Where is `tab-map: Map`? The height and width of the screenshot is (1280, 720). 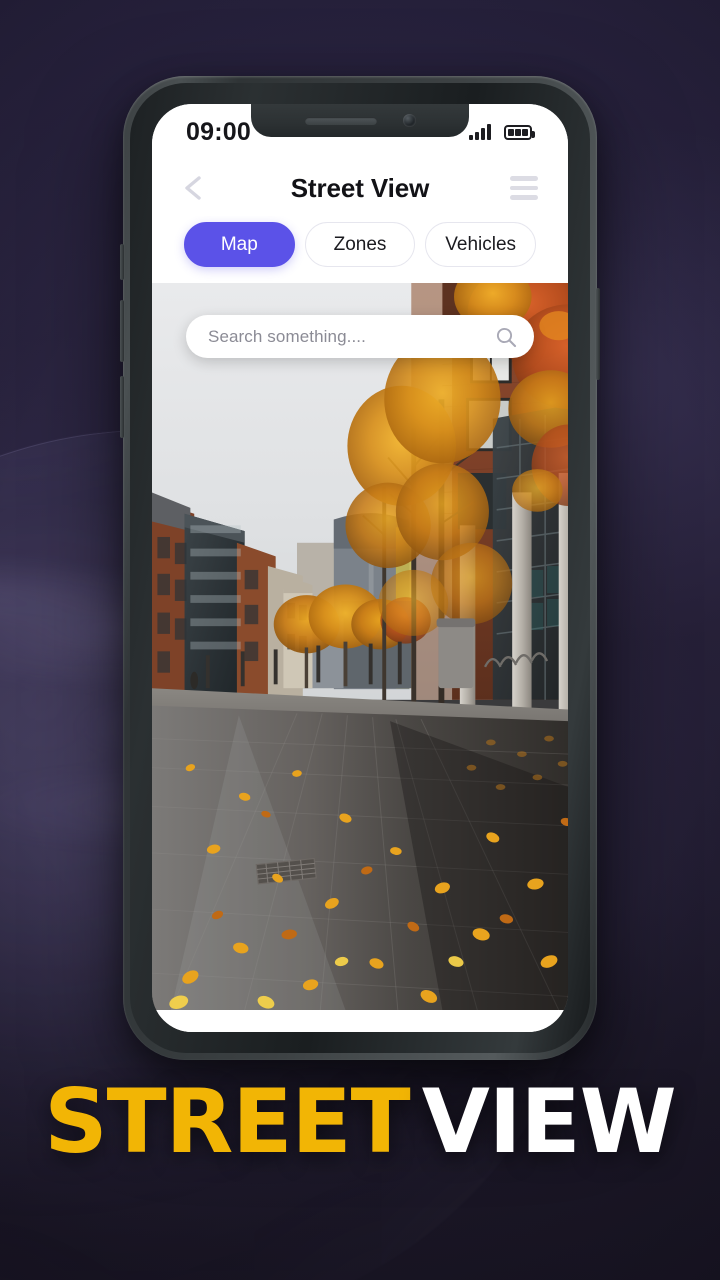
tab-map: Map is located at coordinates (239, 244).